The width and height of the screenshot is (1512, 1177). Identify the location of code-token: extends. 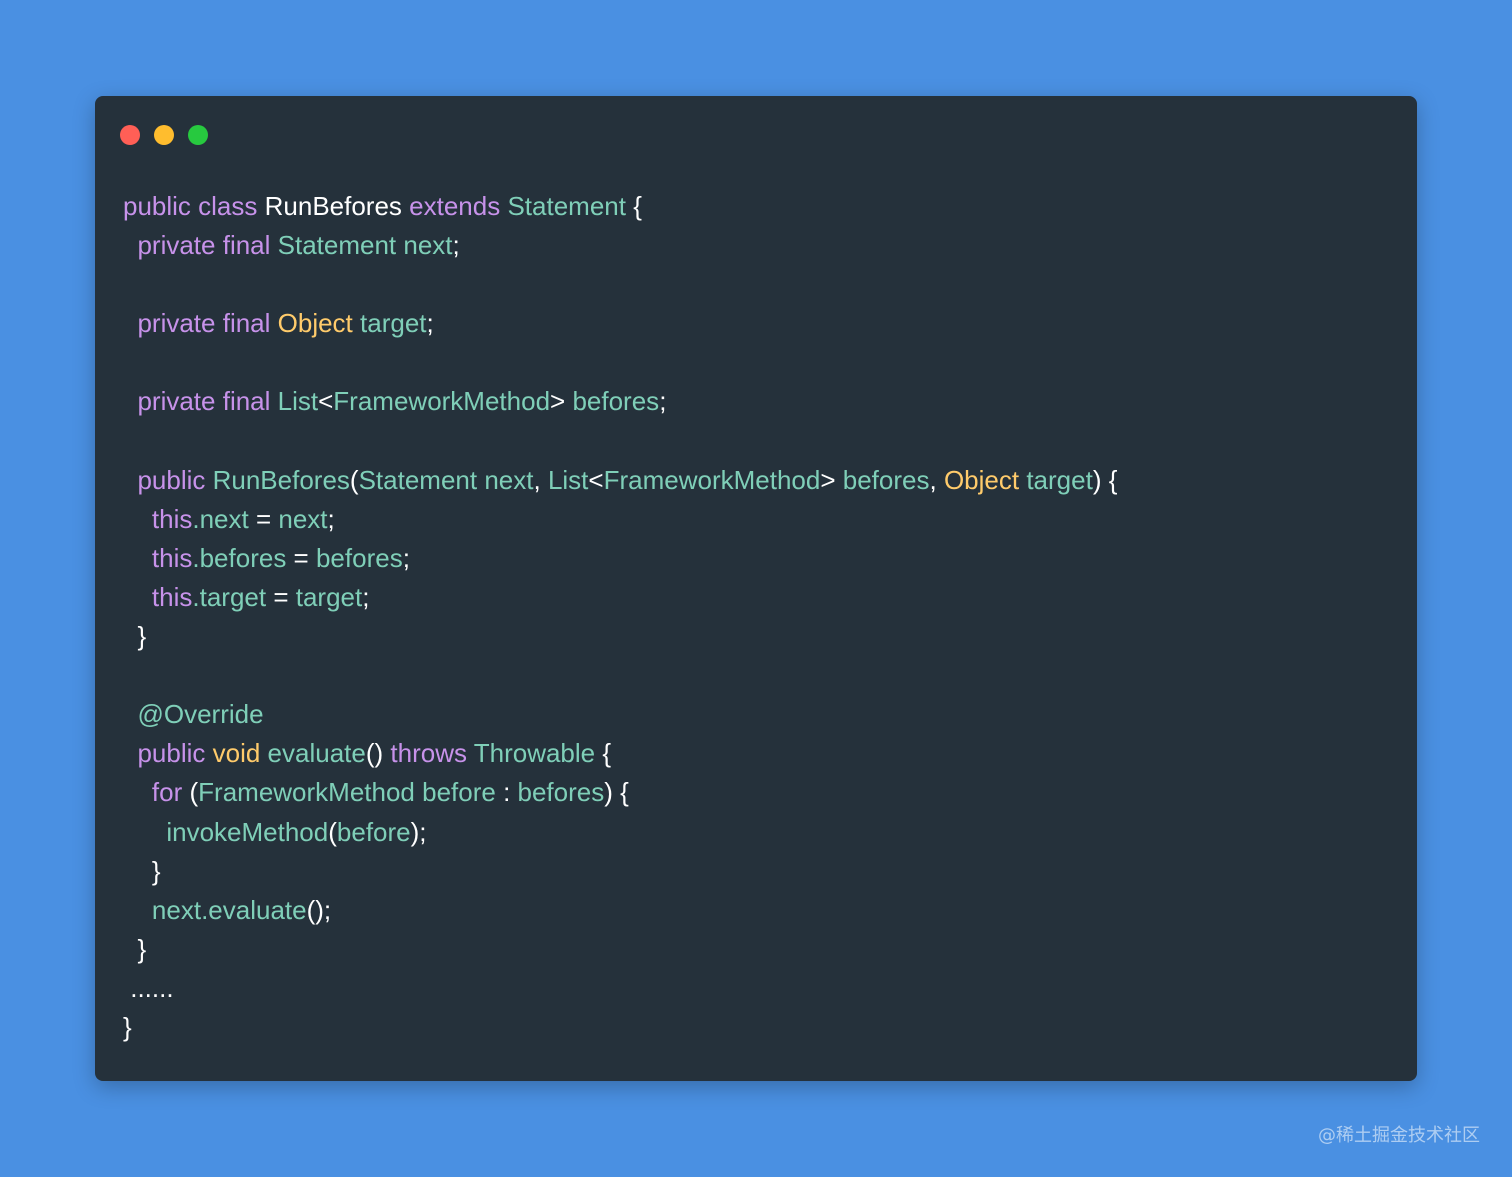
(458, 206).